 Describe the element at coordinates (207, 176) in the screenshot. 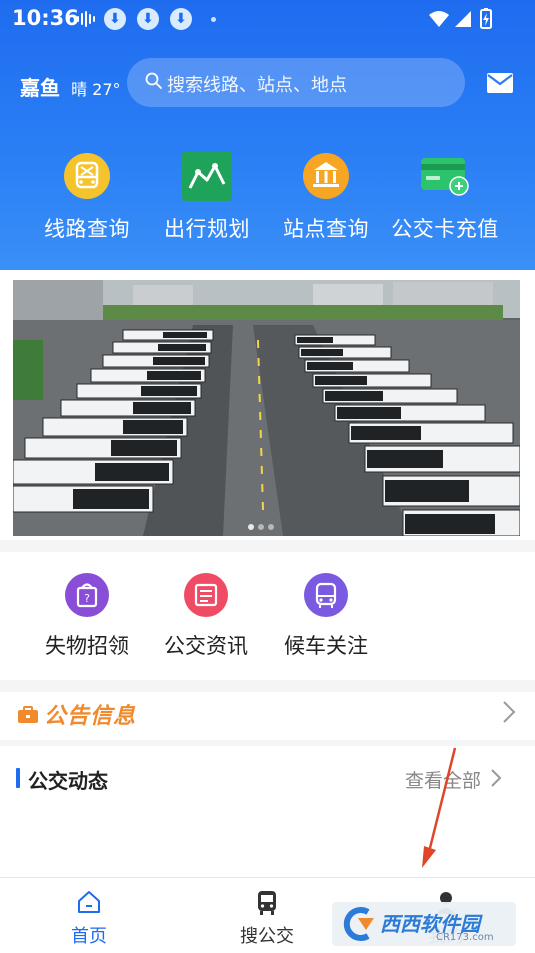

I see `map-route-icon` at that location.